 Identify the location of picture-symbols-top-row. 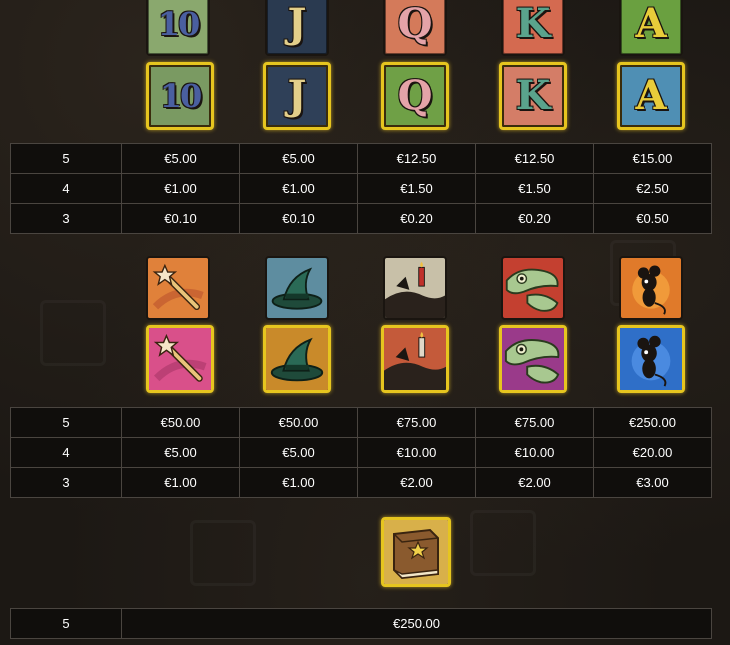
(365, 289).